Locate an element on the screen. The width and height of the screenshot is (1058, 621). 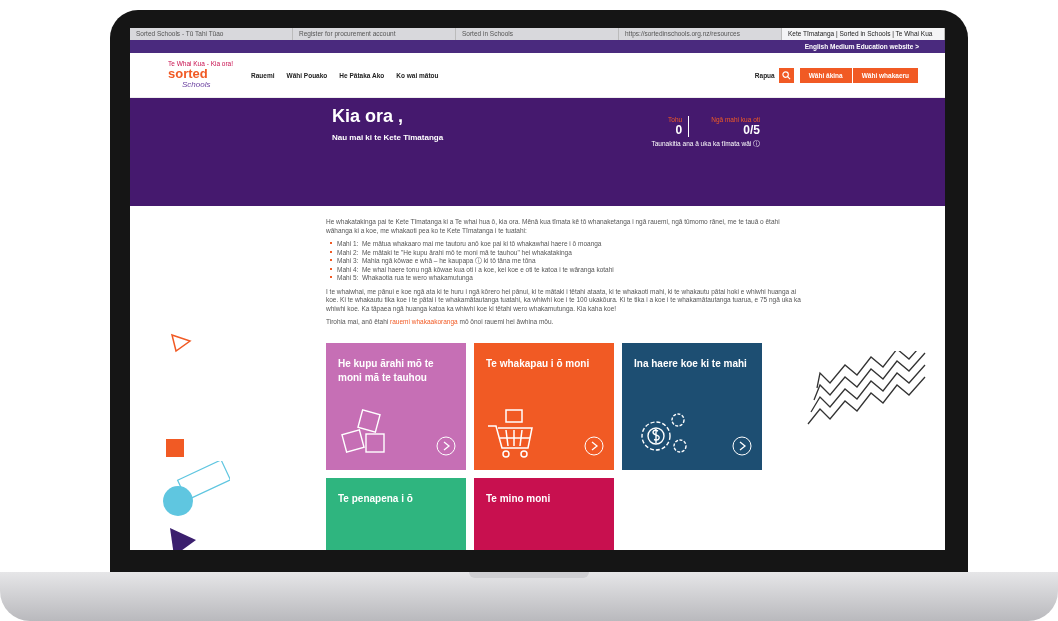
subtitle: Nau mai ki te Kete Tīmatanga is located at coordinates (388, 137).